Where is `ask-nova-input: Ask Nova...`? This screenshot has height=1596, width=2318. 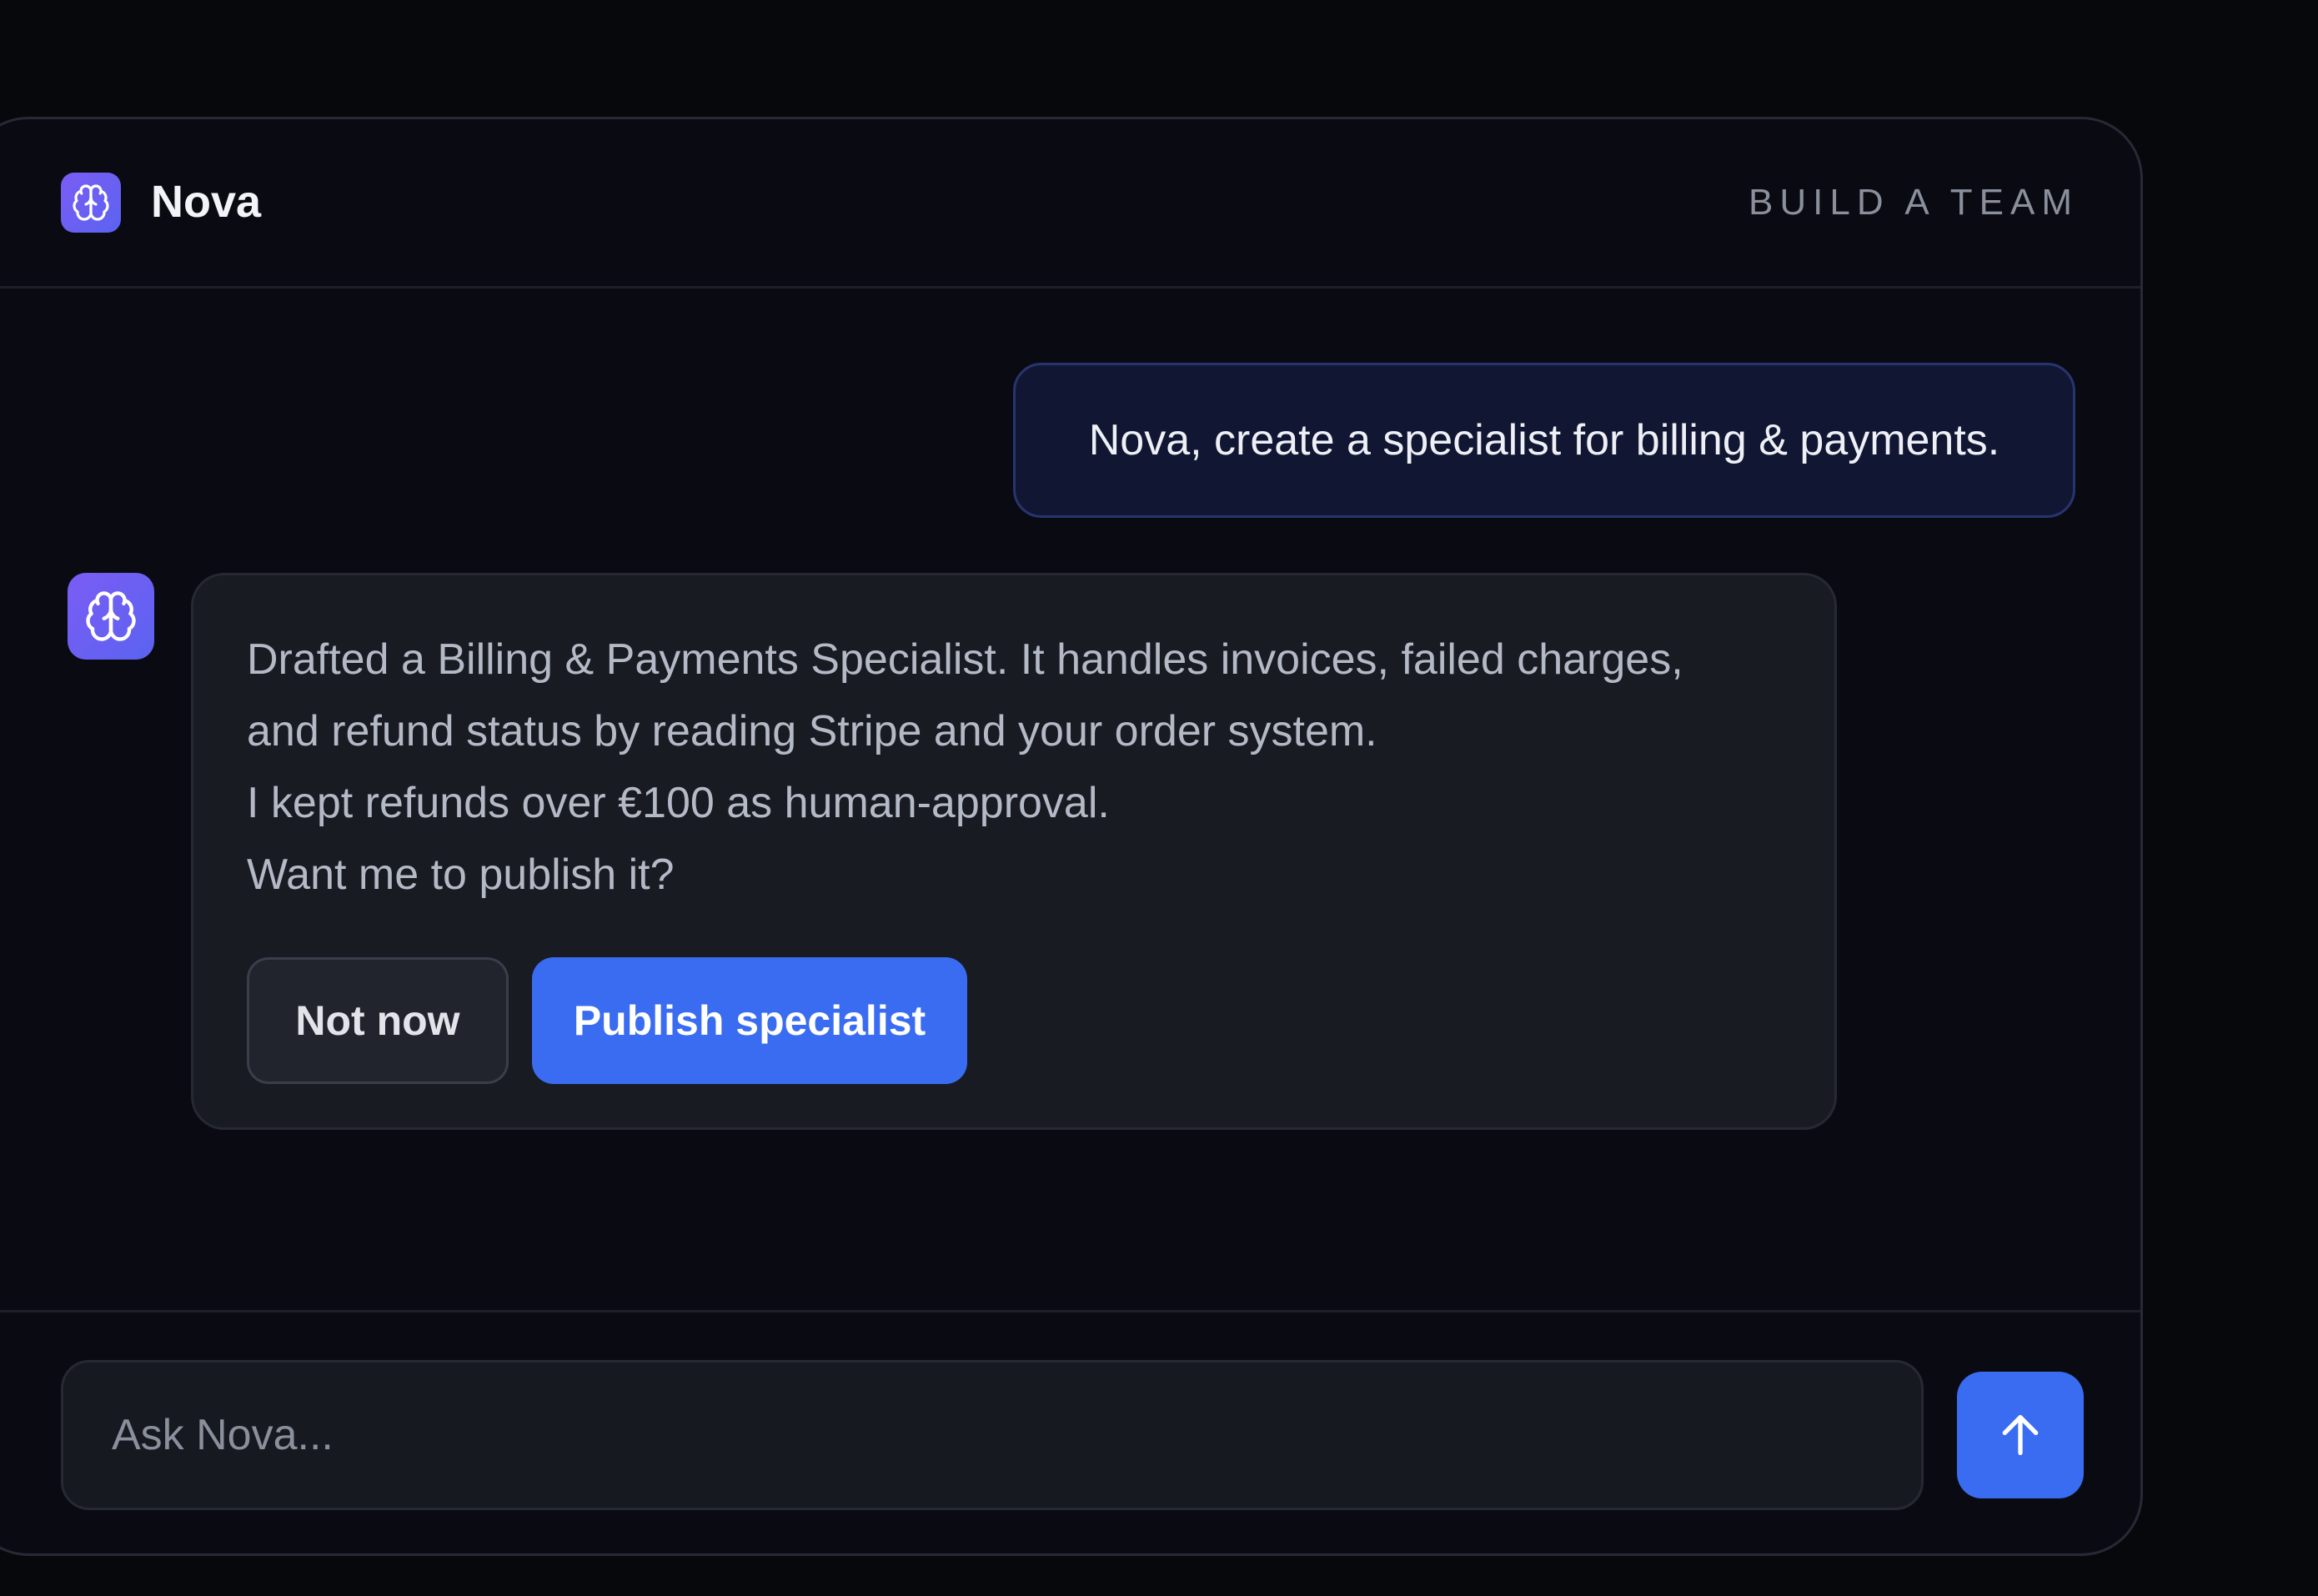
ask-nova-input: Ask Nova... is located at coordinates (992, 1435).